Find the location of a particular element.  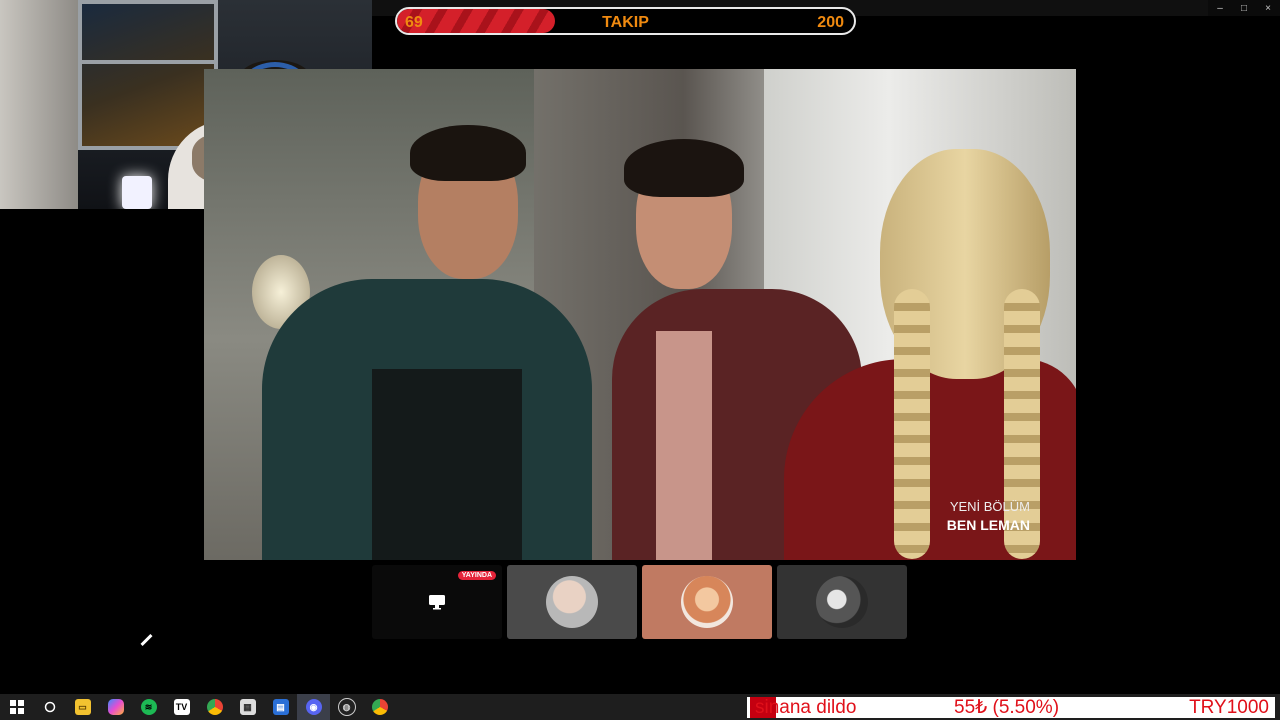

goal-title: TAKIP is located at coordinates (625, 22).